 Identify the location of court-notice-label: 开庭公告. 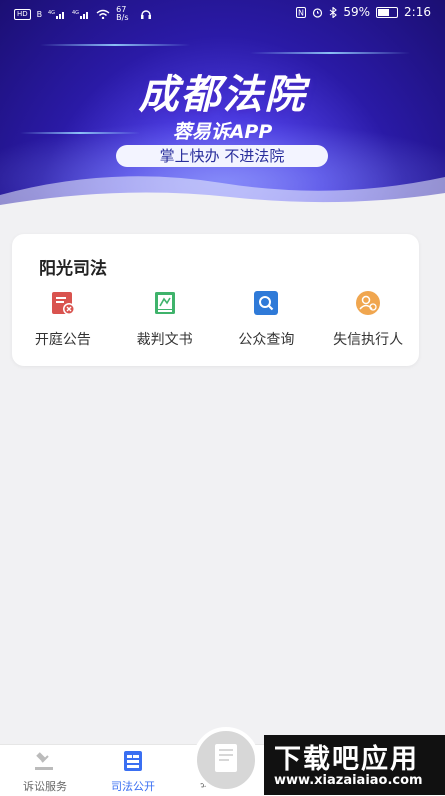
(62, 340).